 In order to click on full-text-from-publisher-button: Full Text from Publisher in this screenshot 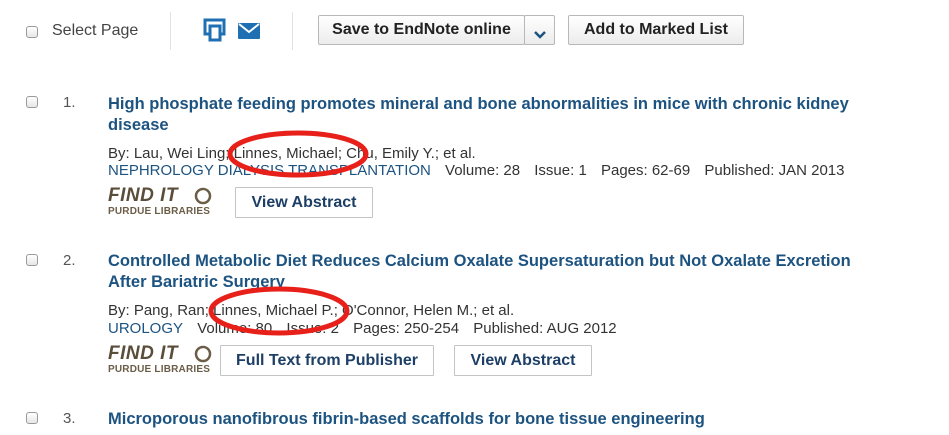, I will do `click(327, 360)`.